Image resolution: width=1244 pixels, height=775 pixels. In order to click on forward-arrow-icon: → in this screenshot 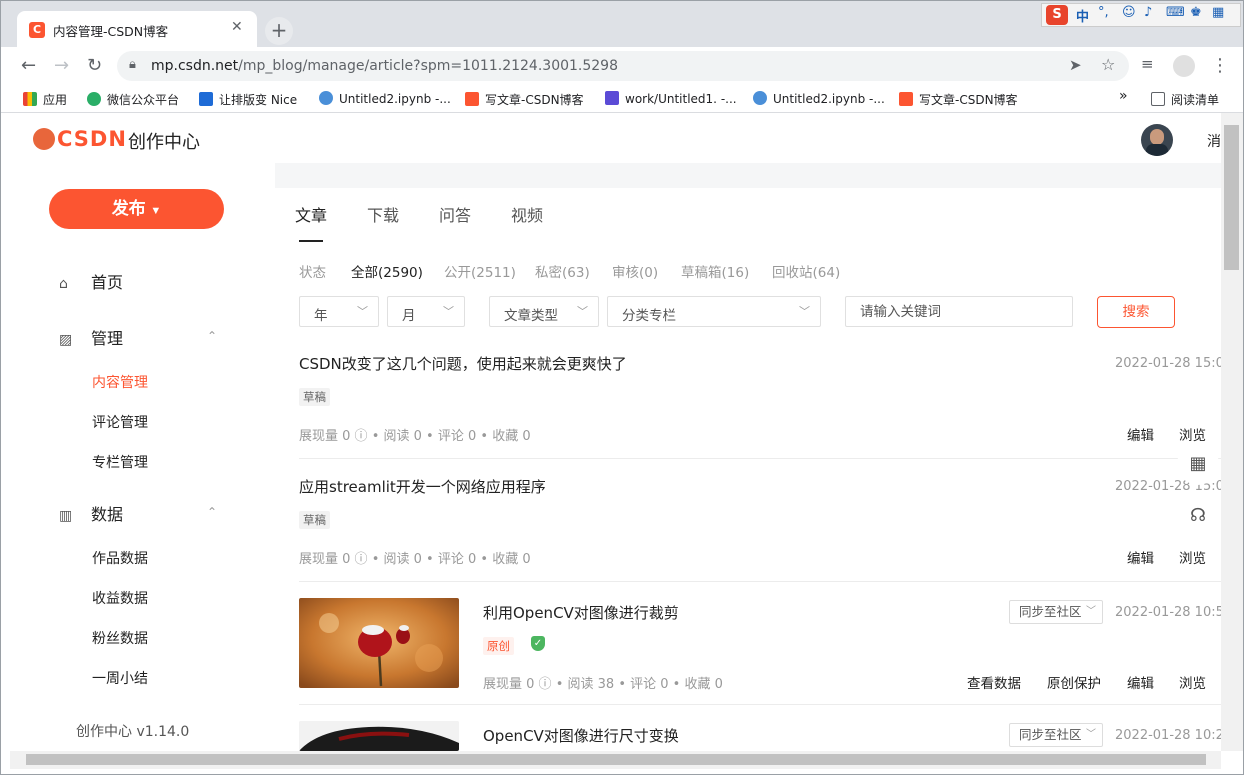, I will do `click(61, 65)`.